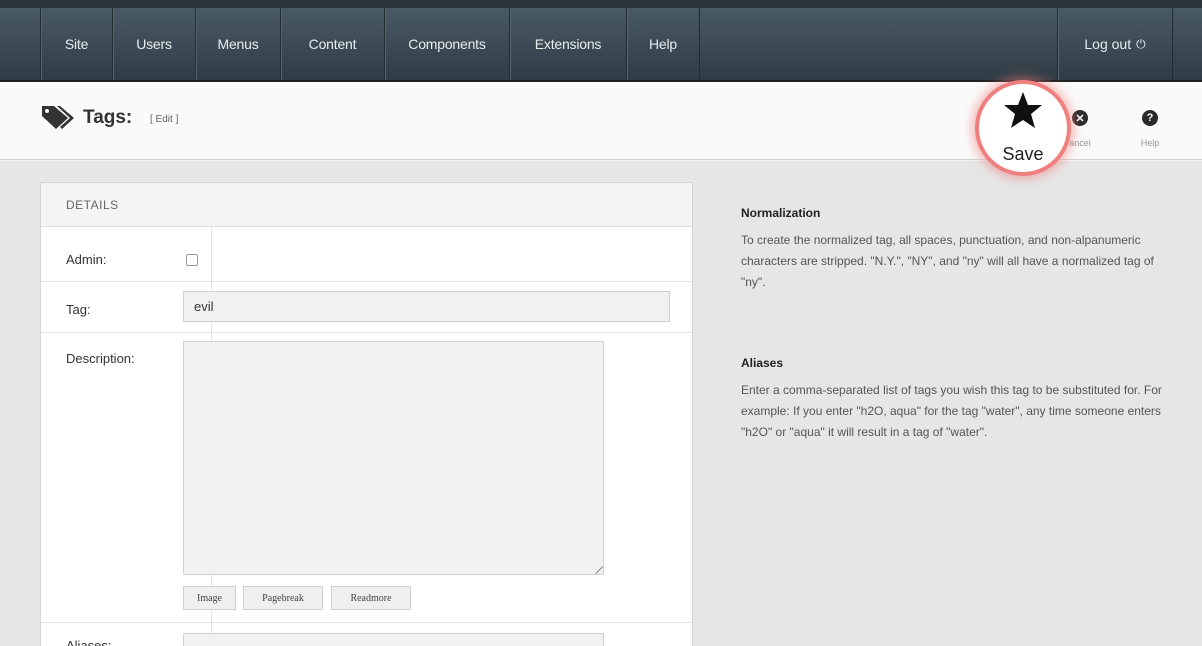  What do you see at coordinates (100, 358) in the screenshot?
I see `description-label: Description:` at bounding box center [100, 358].